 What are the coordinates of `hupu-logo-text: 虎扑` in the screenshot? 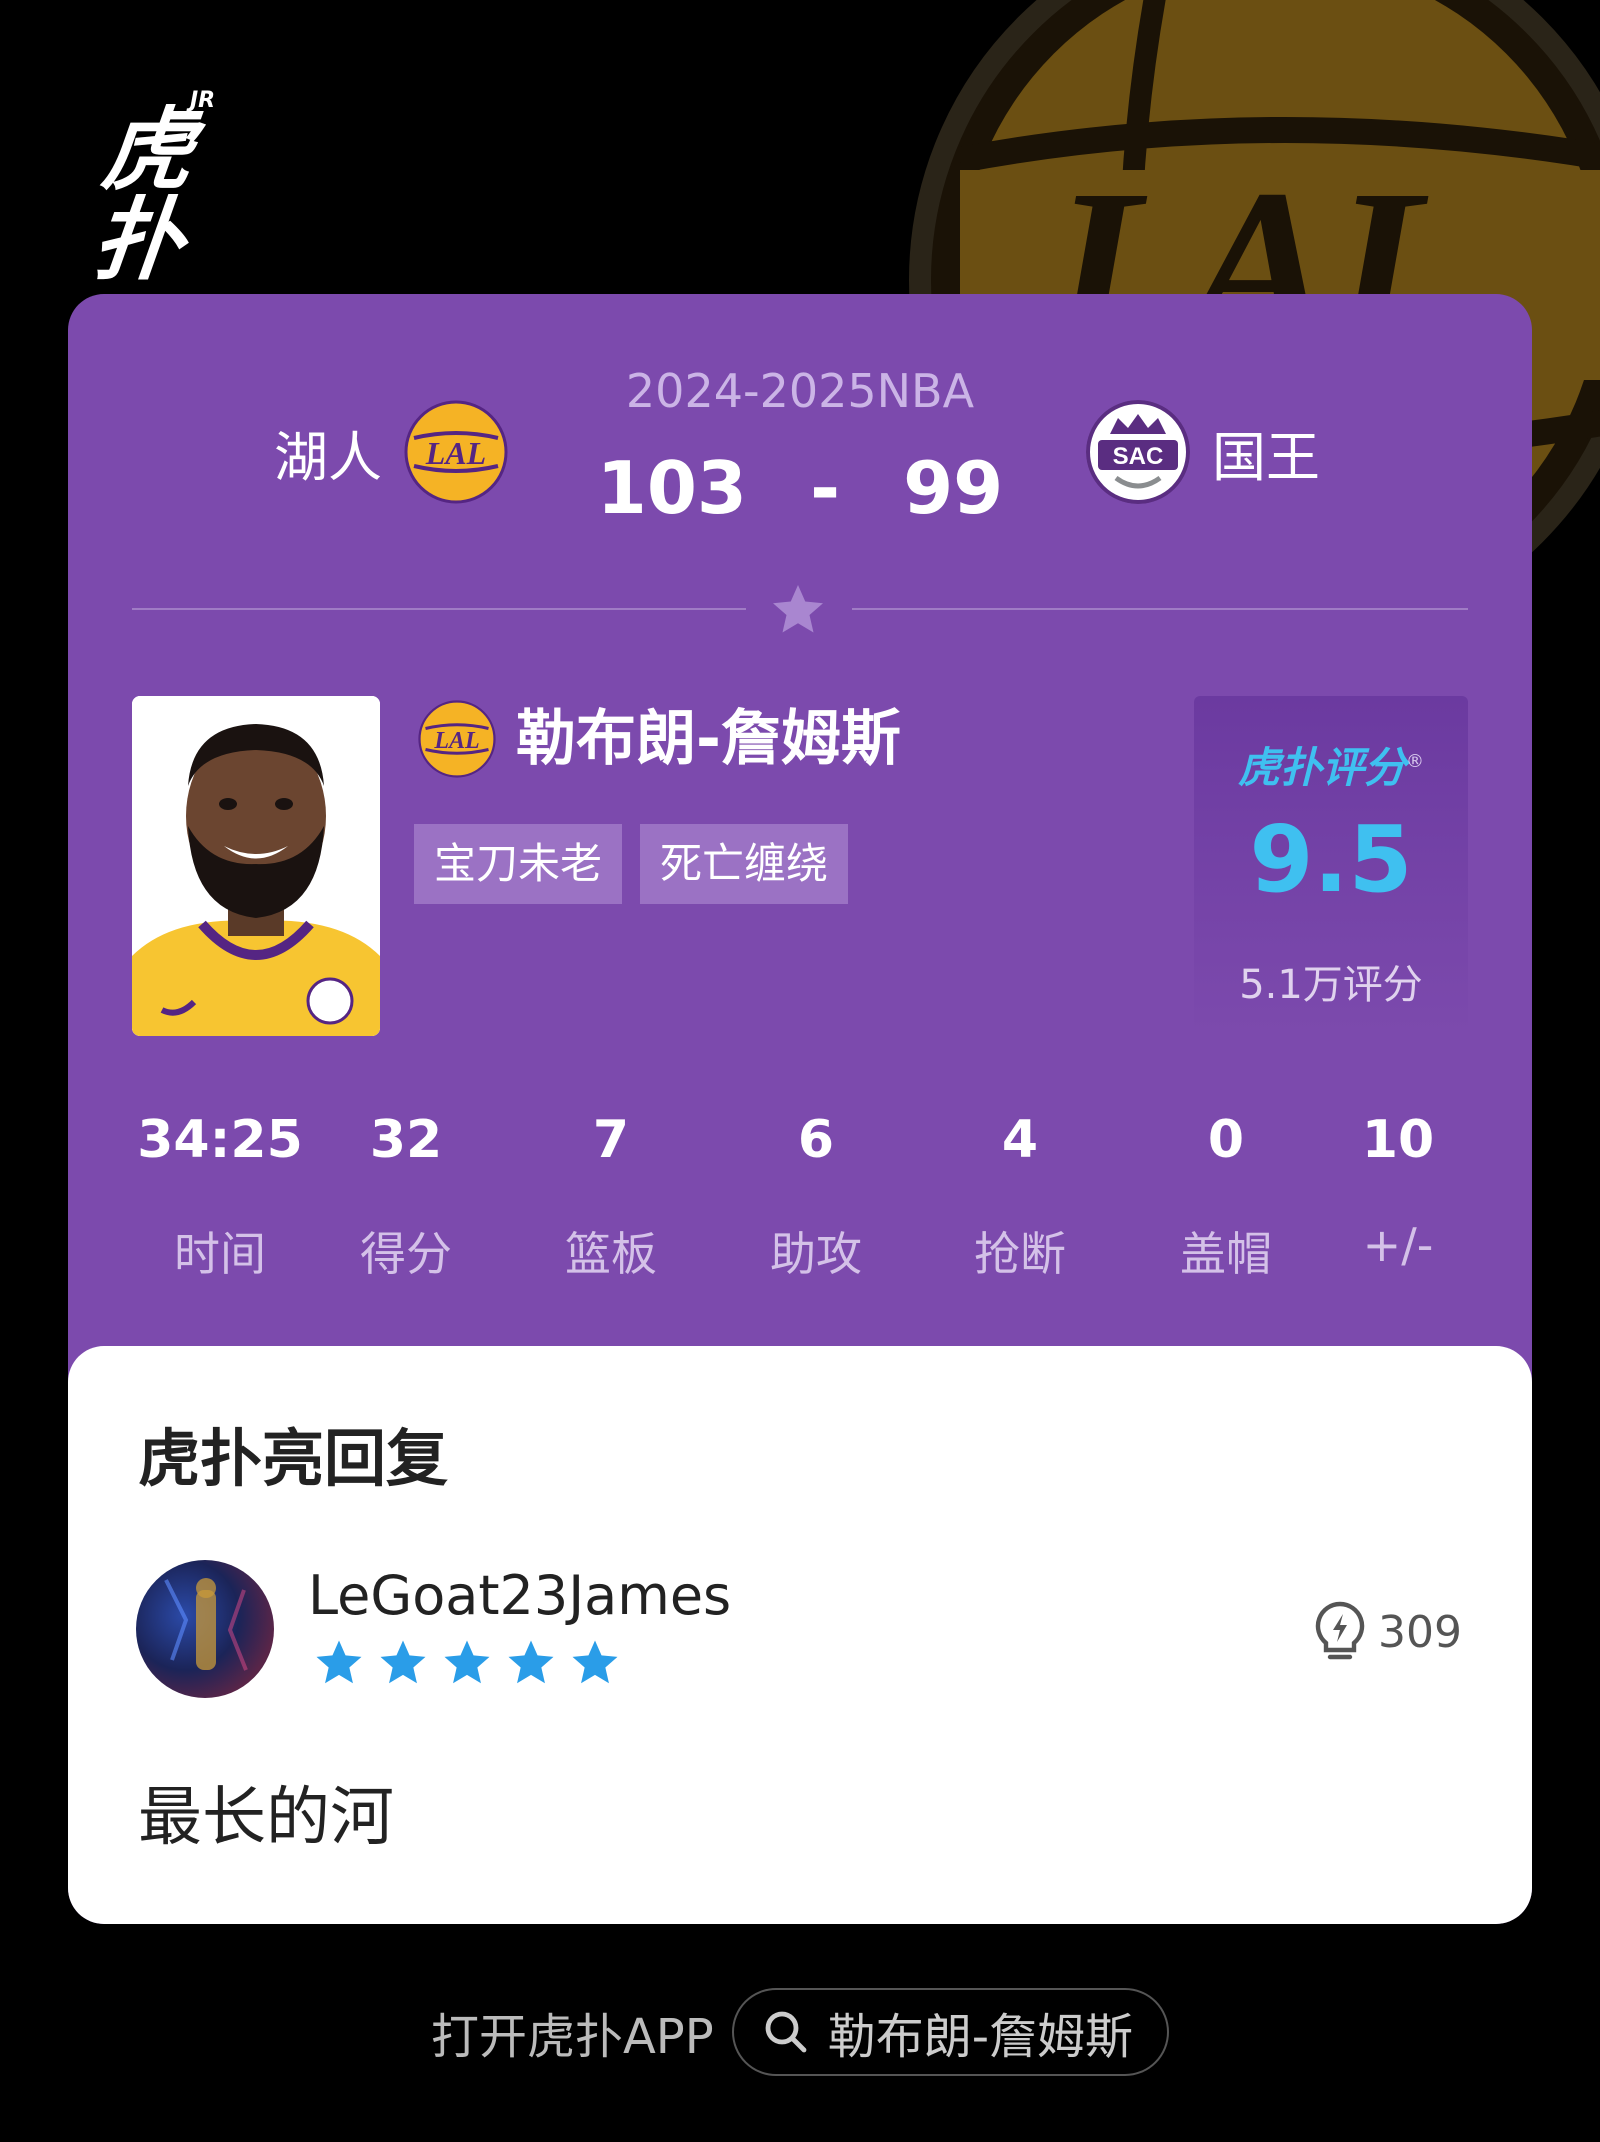 It's located at (139, 195).